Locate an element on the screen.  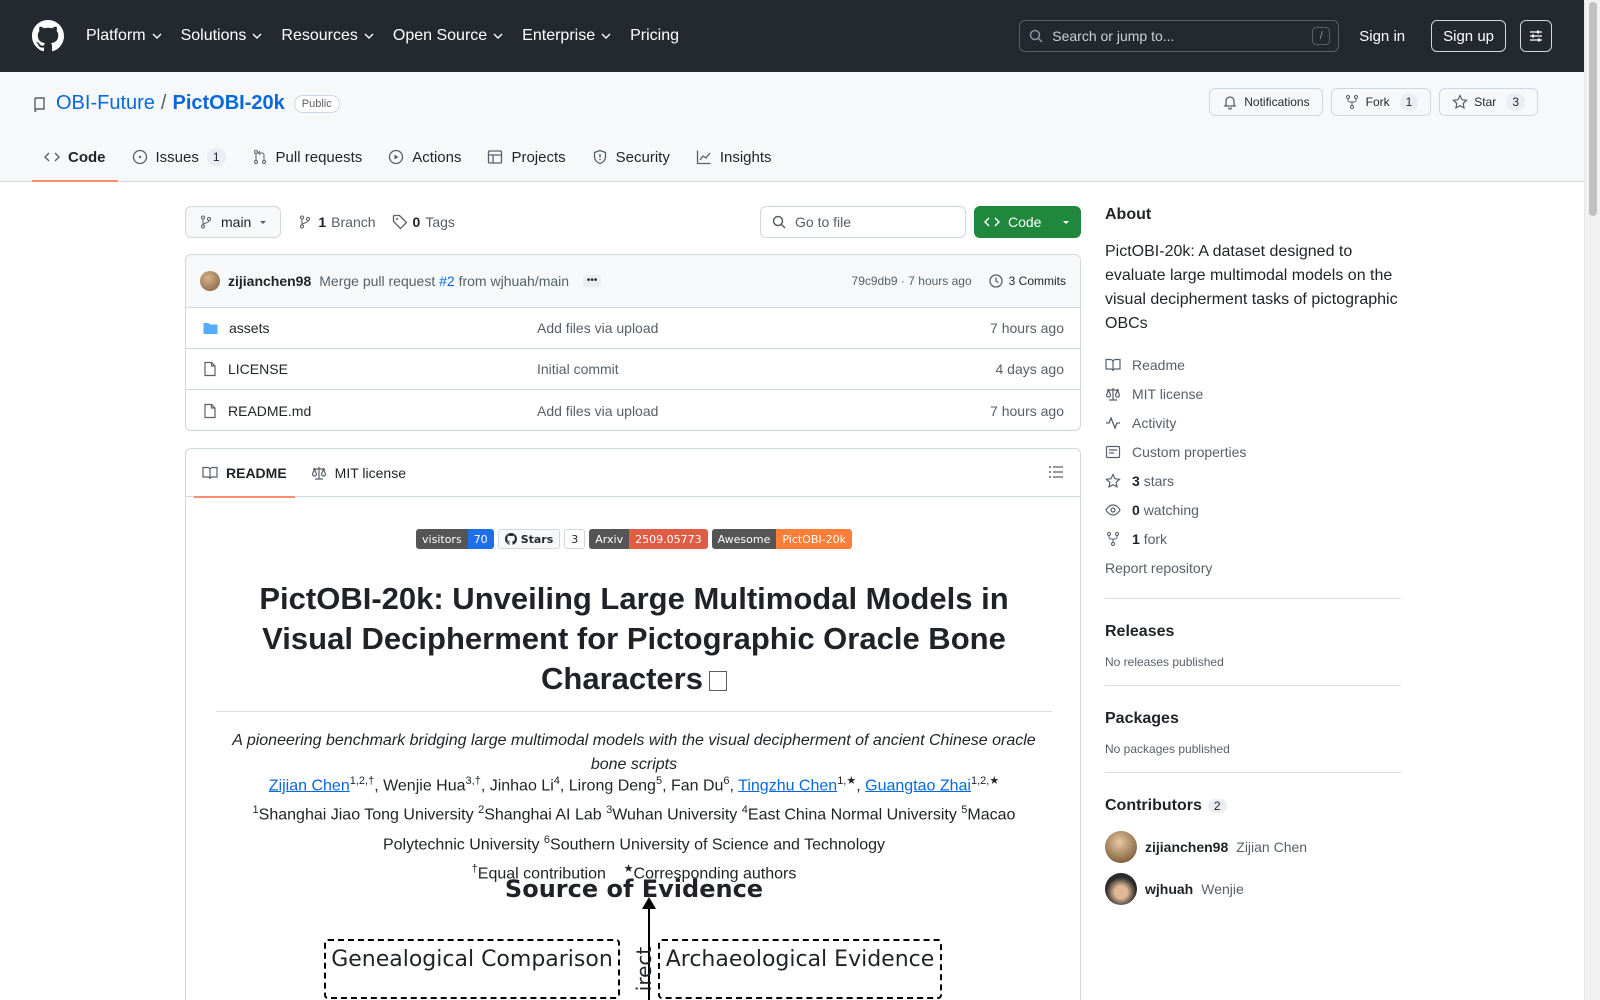
tab-pull-requests: Pull requests is located at coordinates (307, 157).